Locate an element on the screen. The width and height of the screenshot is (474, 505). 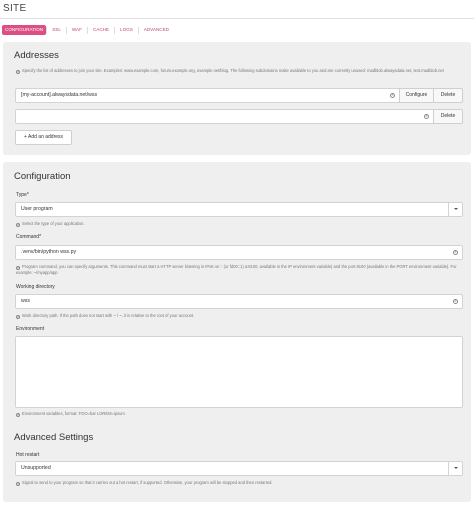
address-row: × Delete is located at coordinates (239, 116).